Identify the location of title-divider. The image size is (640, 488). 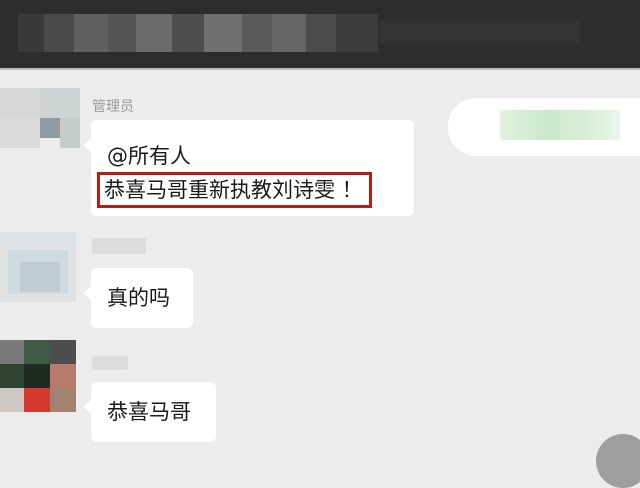
(320, 69).